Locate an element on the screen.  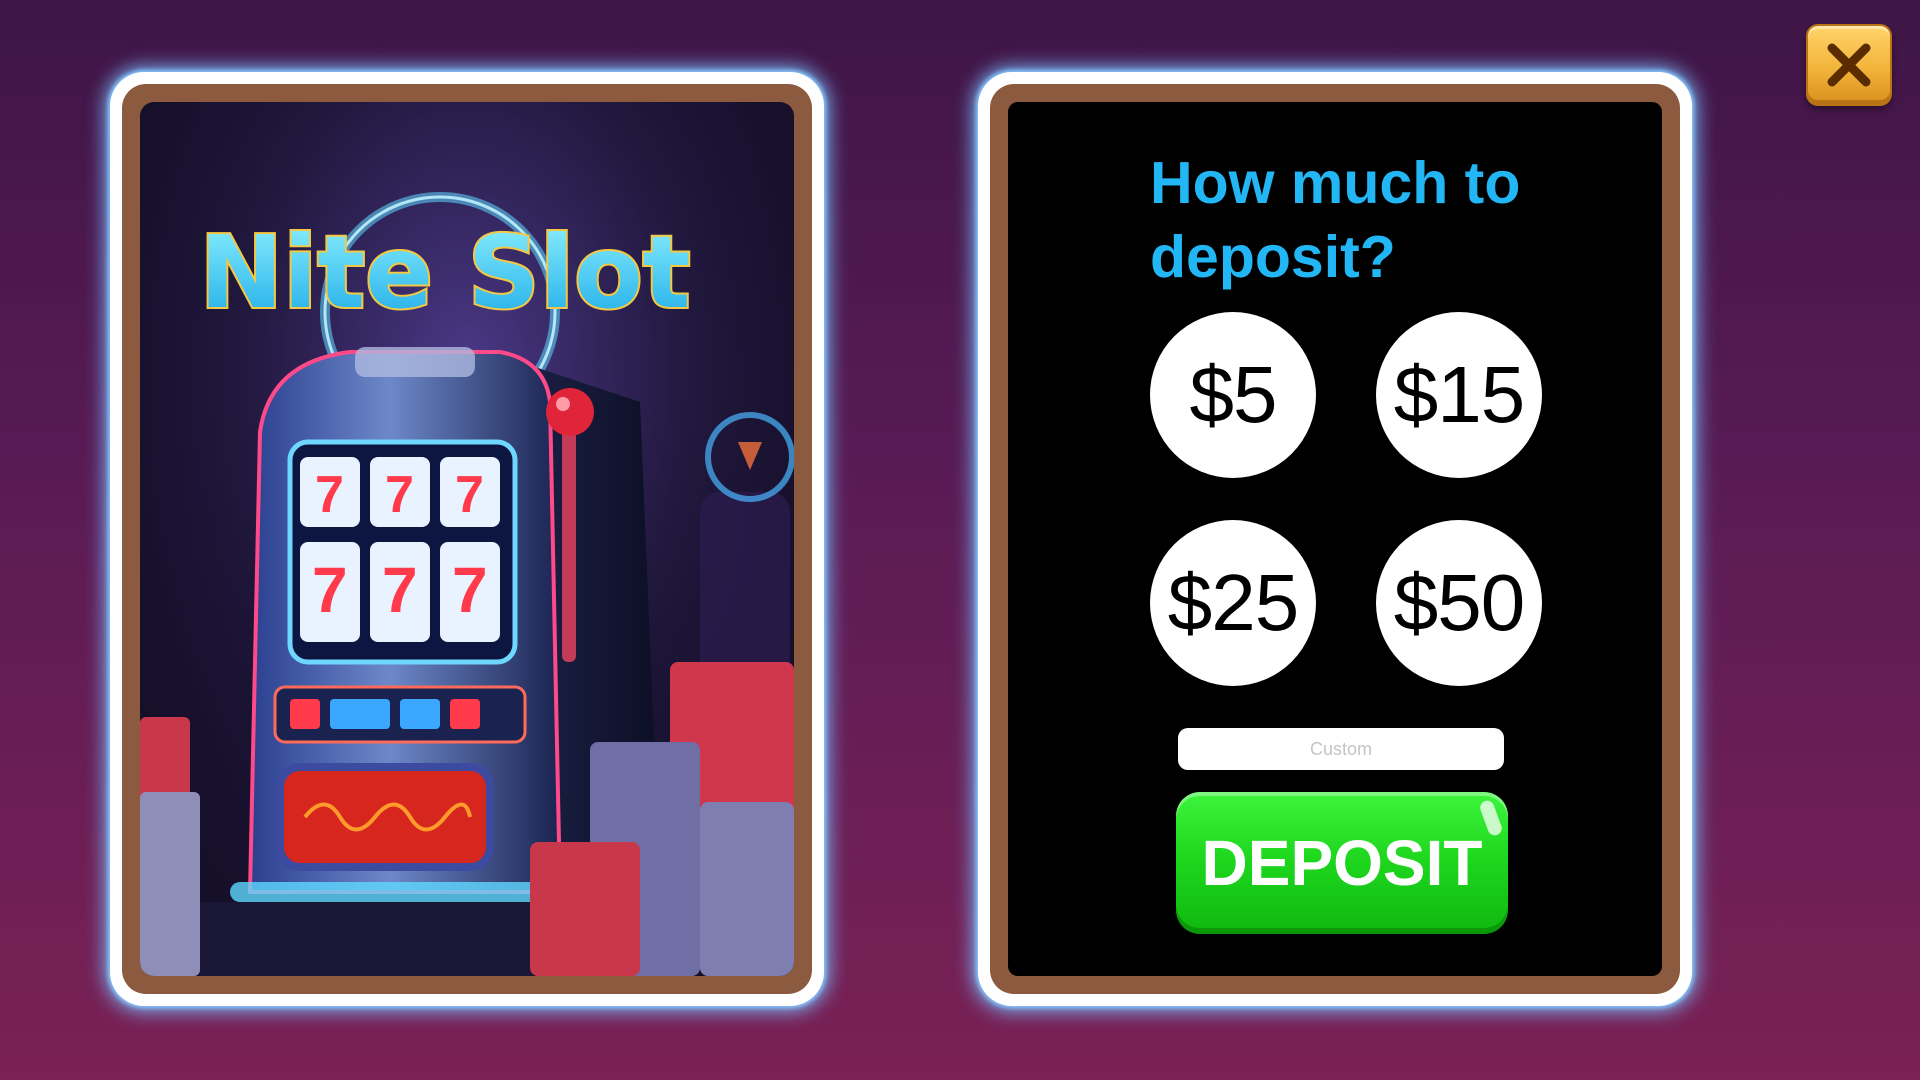
amount-option-15: $15 is located at coordinates (1459, 395).